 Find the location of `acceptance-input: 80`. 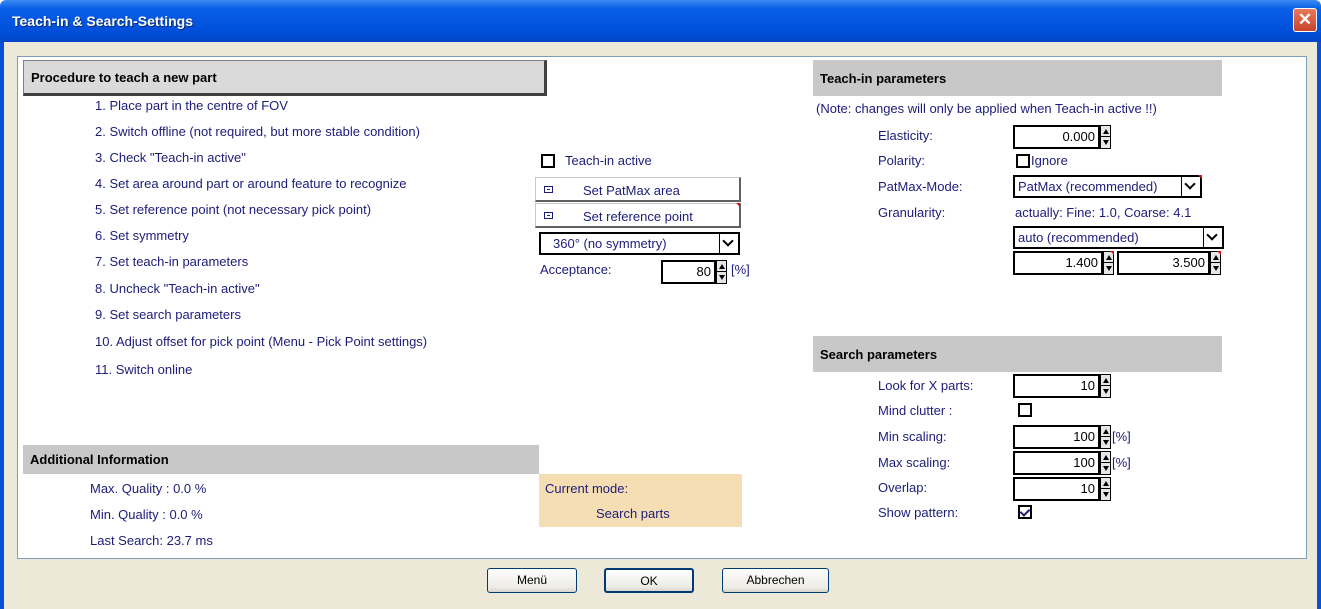

acceptance-input: 80 is located at coordinates (688, 272).